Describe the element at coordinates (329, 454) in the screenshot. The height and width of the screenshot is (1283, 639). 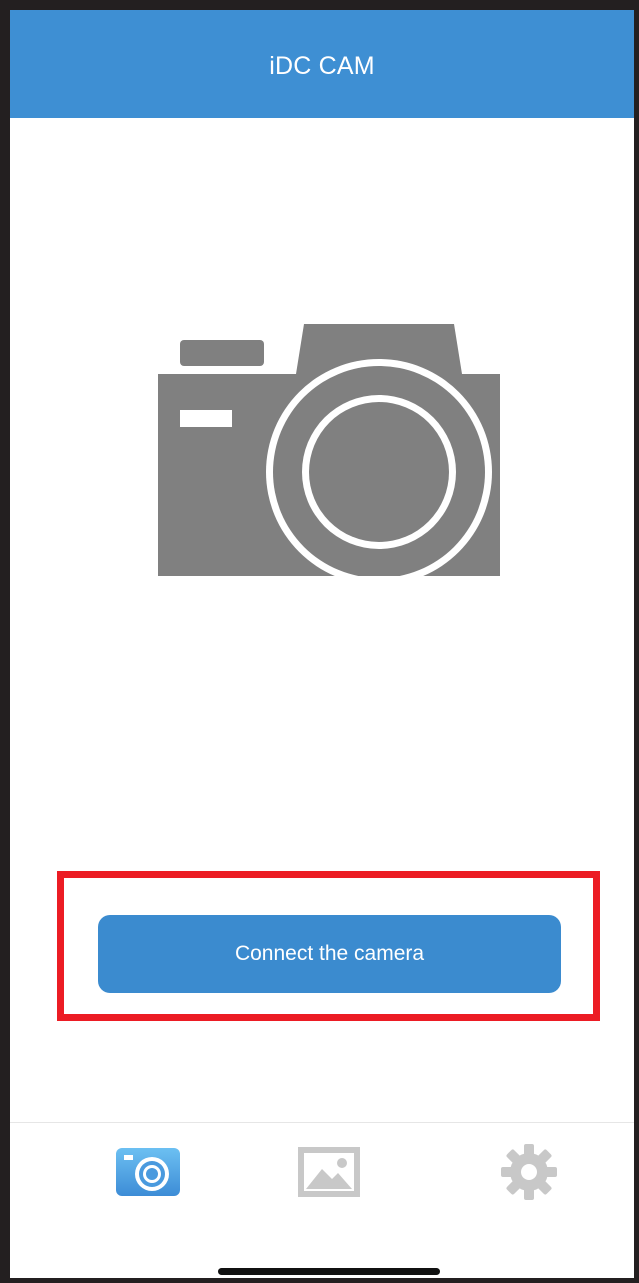
I see `camera-icon` at that location.